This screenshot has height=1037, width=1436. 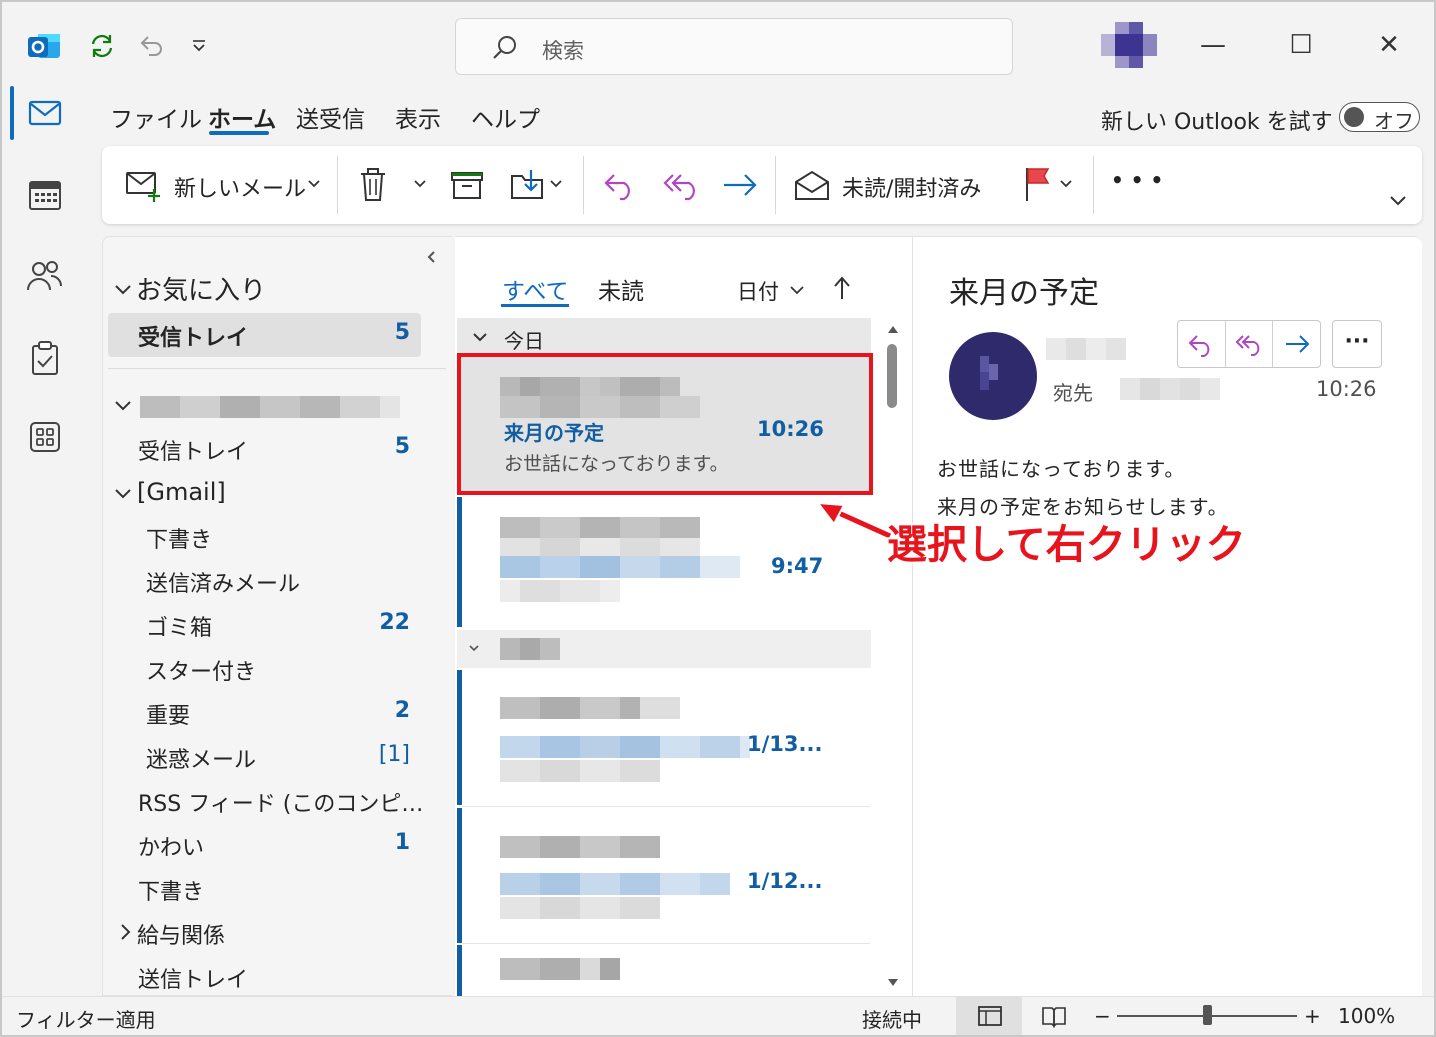 I want to click on reading-time: 10:26, so click(x=1346, y=389).